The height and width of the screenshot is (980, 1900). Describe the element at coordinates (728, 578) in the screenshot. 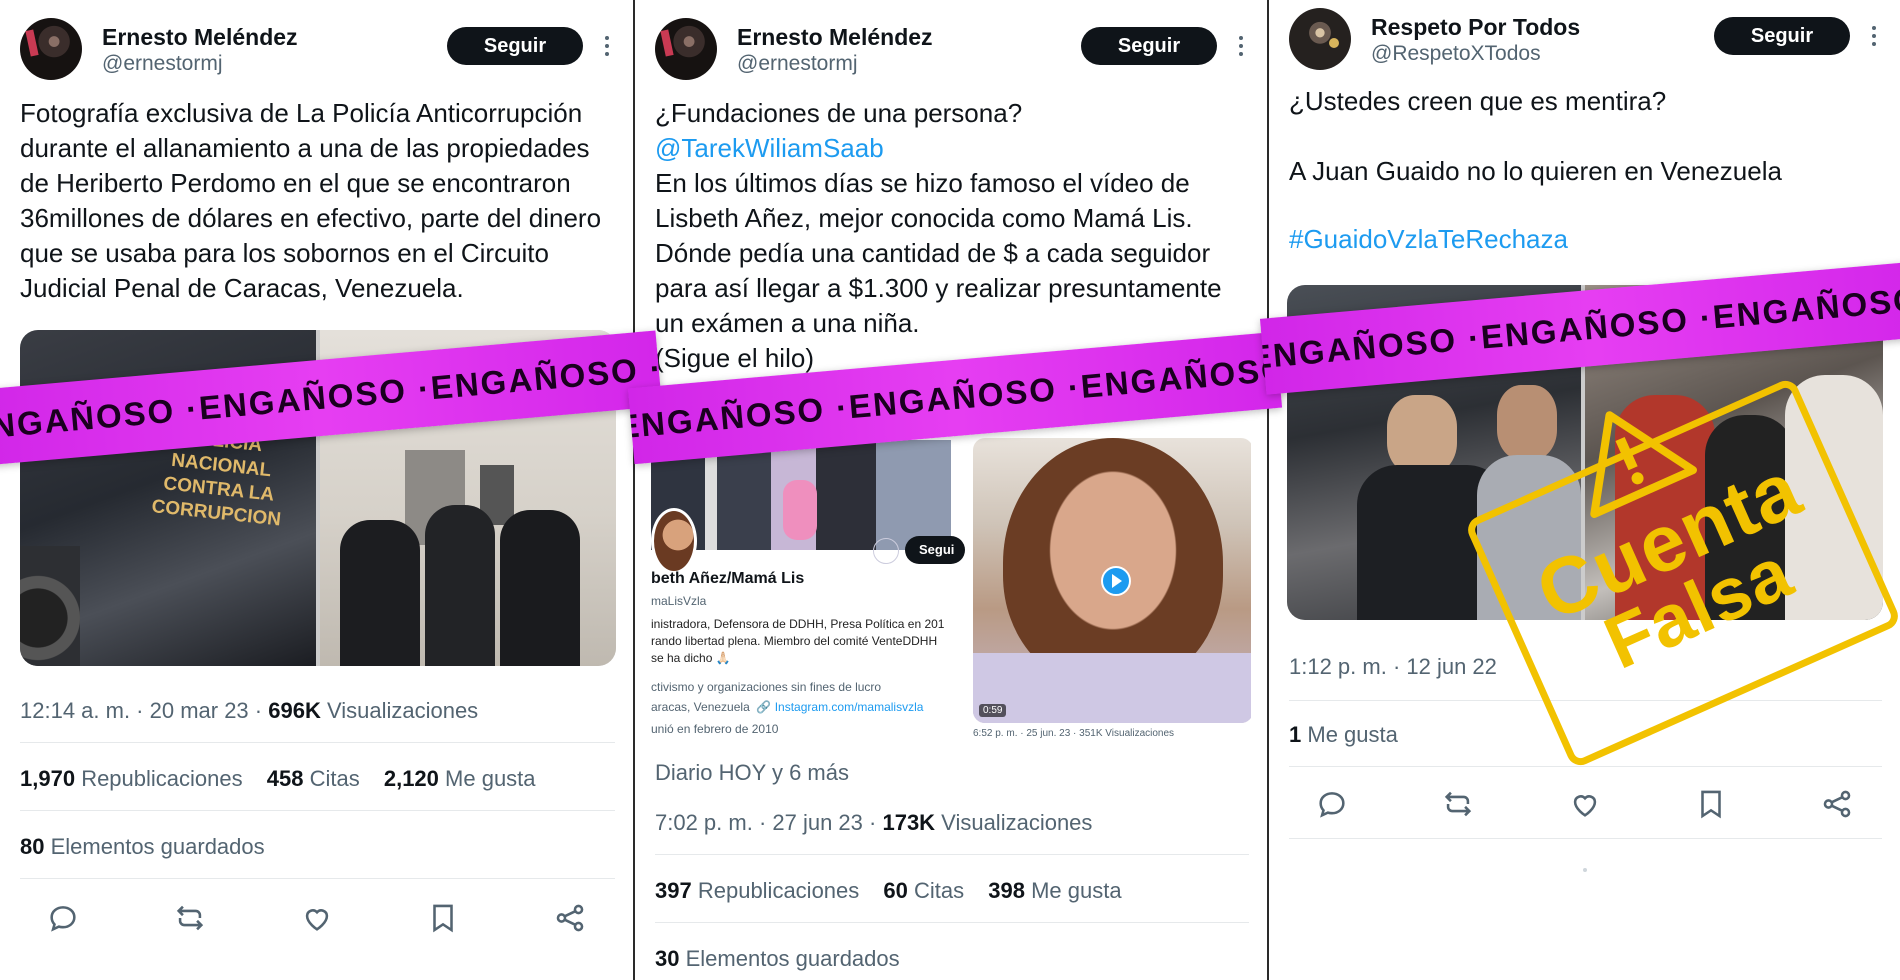

I see `embedded-name: beth Añez/Mamá Lis` at that location.